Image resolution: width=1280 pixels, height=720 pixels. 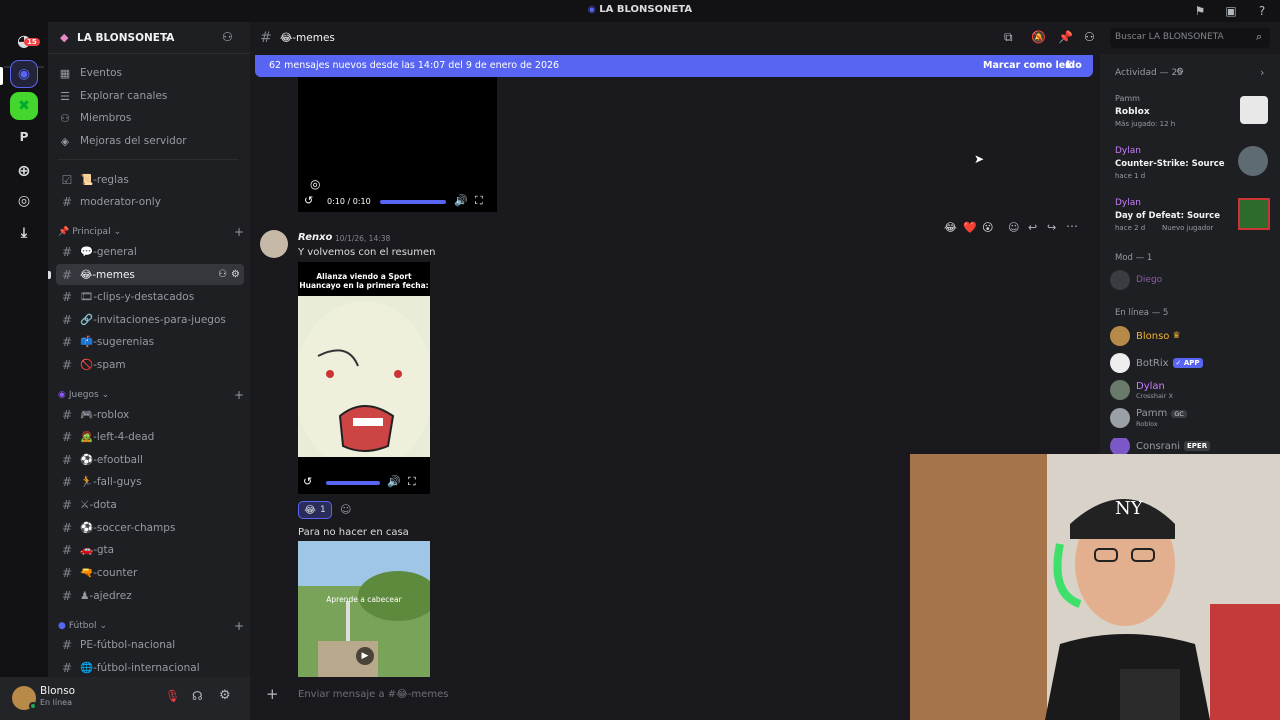 I want to click on server-mini-icon: ◉, so click(x=591, y=10).